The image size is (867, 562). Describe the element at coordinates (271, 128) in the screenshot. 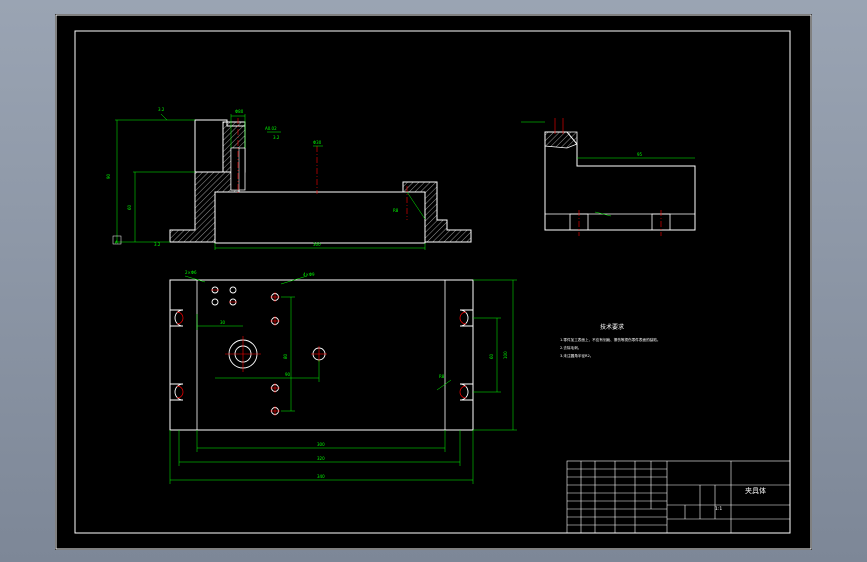

I see `svg-text: A0.02` at that location.